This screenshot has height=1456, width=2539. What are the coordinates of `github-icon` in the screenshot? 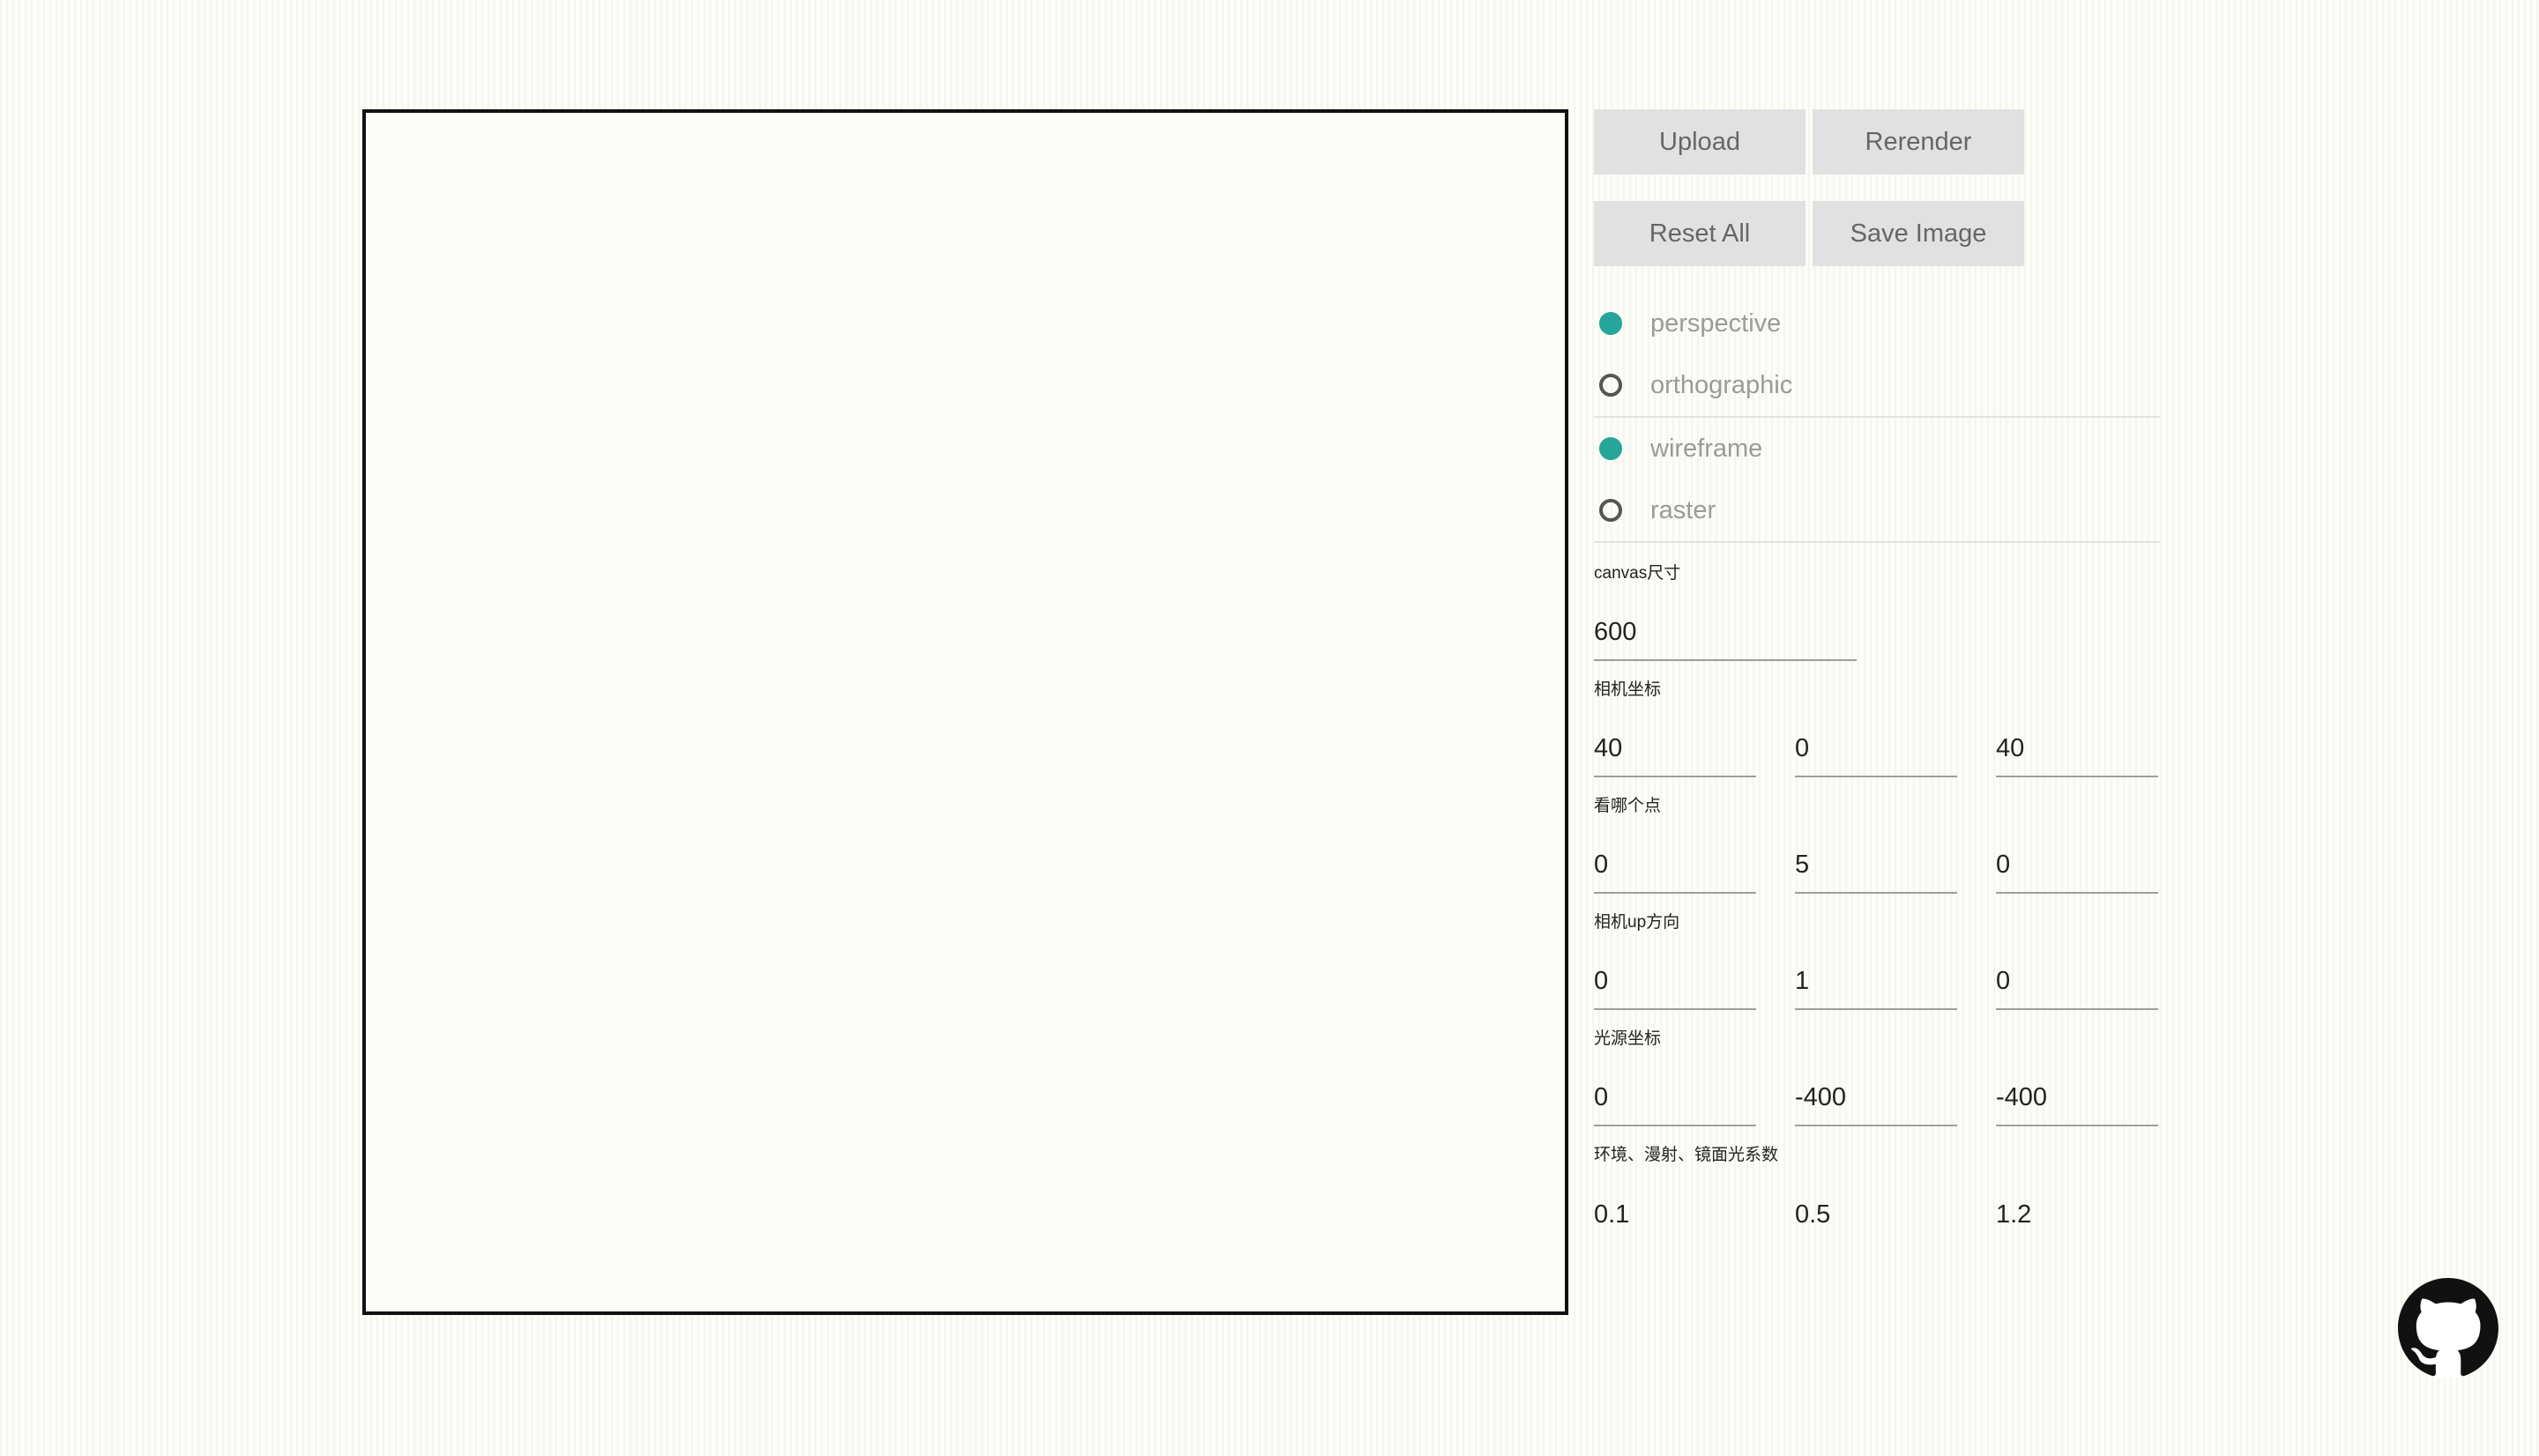 It's located at (2448, 1328).